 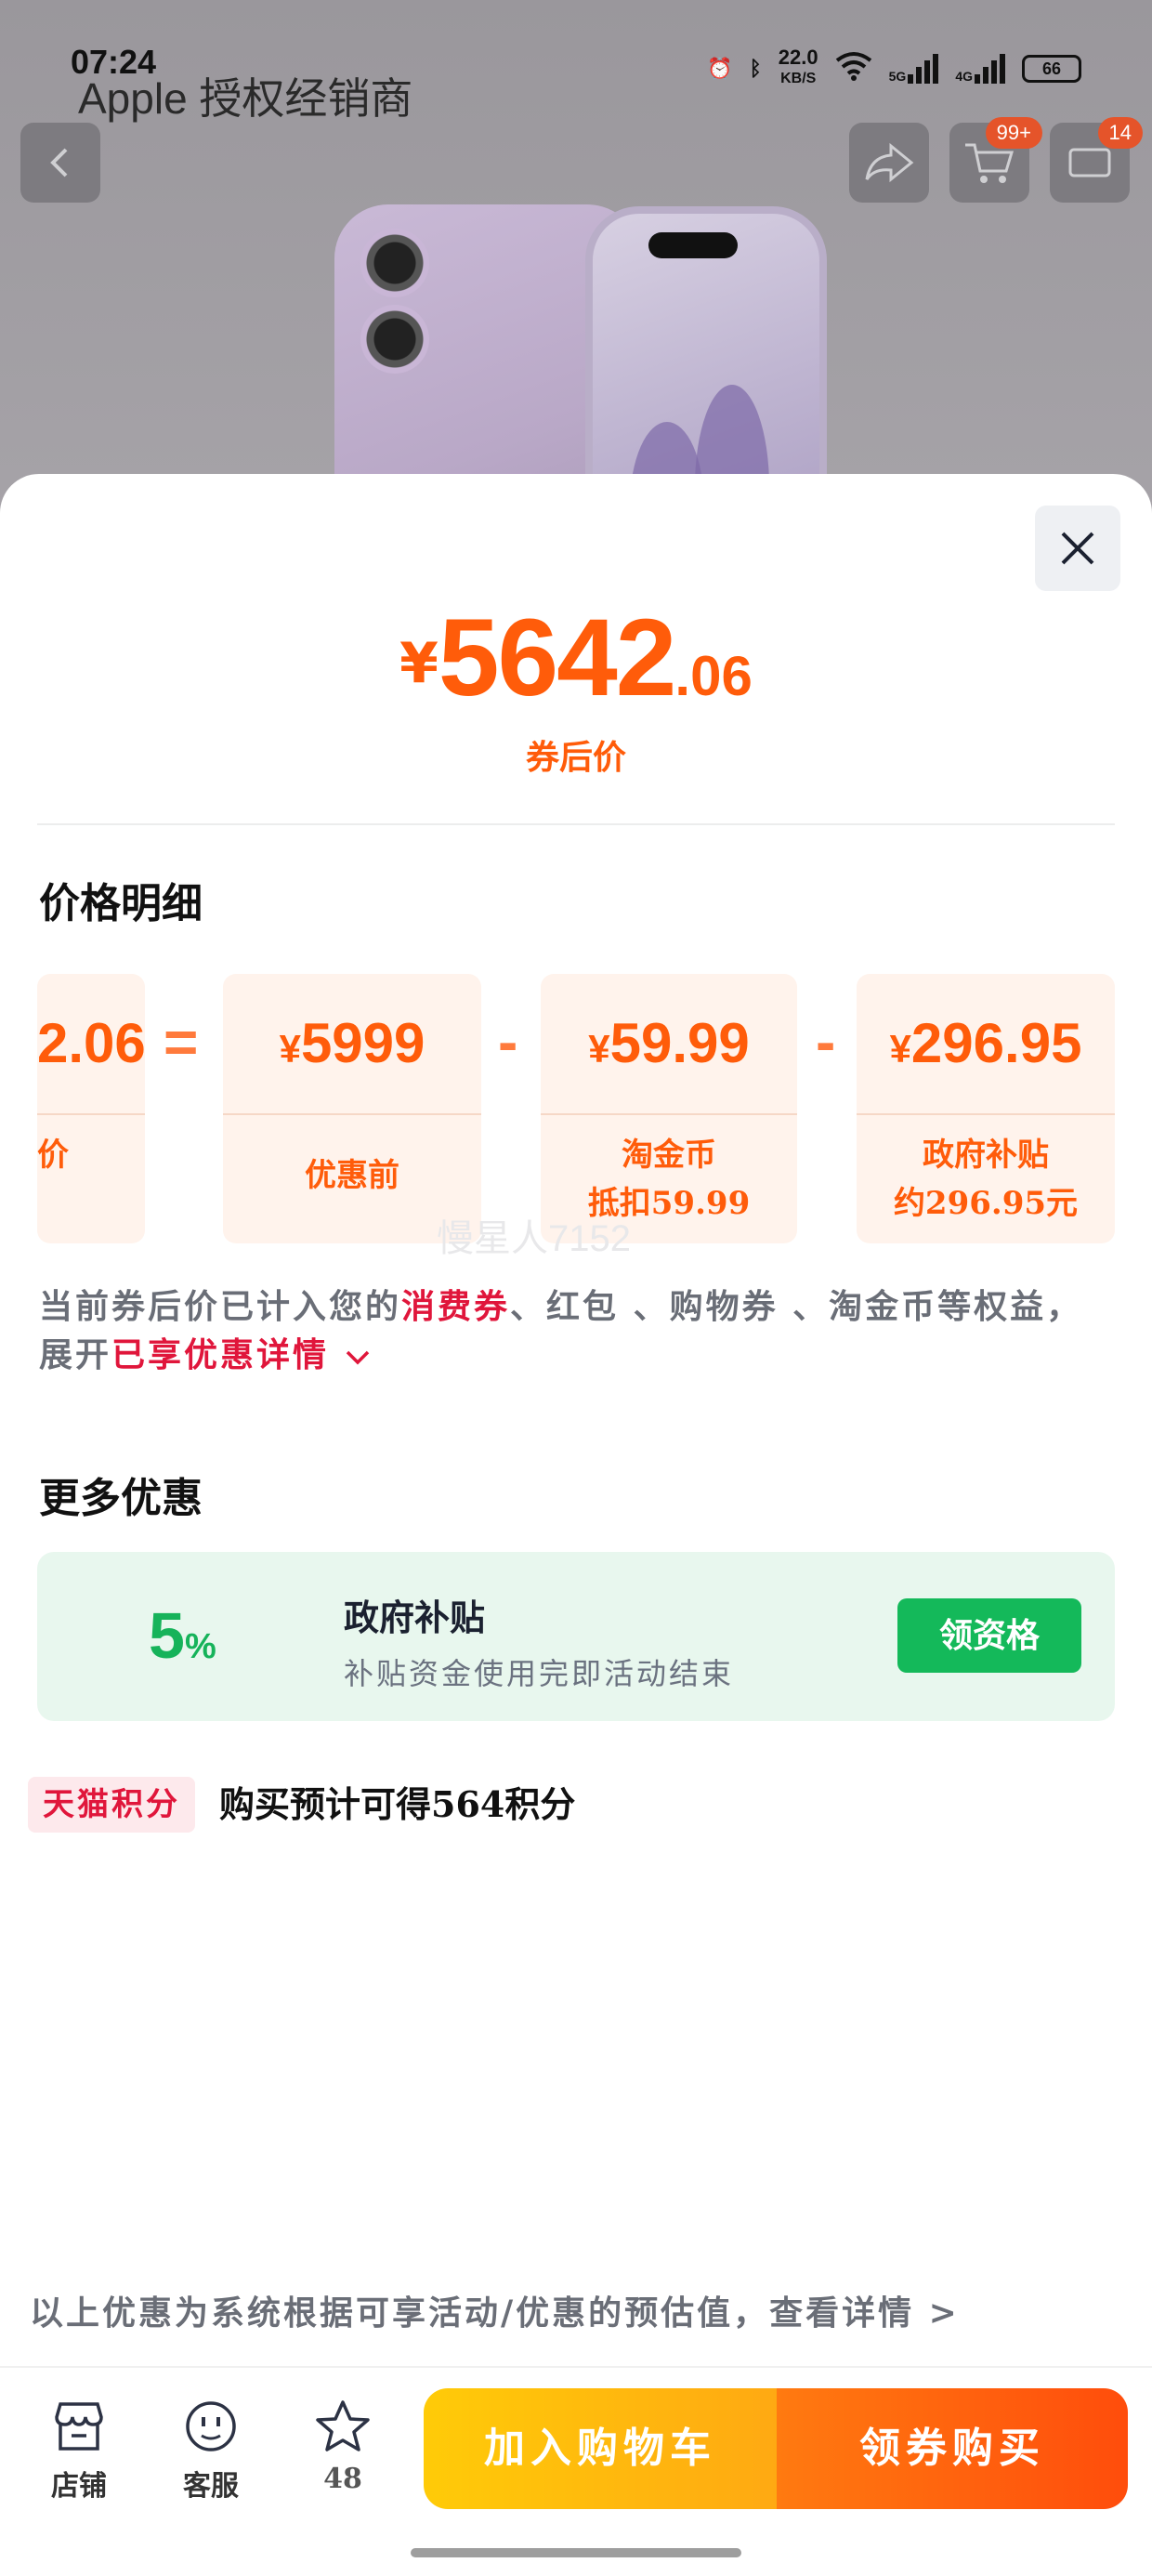 What do you see at coordinates (986, 1108) in the screenshot?
I see `breakdown-item-subsidy: ¥296.95 政府补贴 约296.95元` at bounding box center [986, 1108].